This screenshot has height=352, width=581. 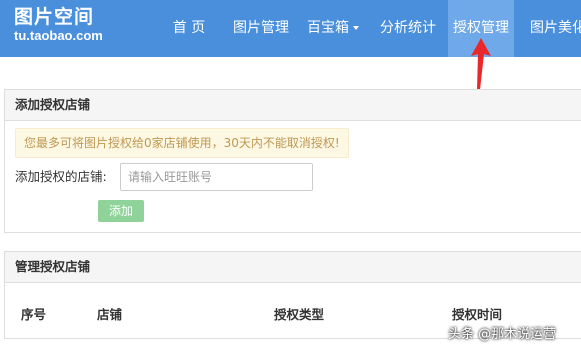 What do you see at coordinates (58, 35) in the screenshot?
I see `logo-domain: tu.taobao.com` at bounding box center [58, 35].